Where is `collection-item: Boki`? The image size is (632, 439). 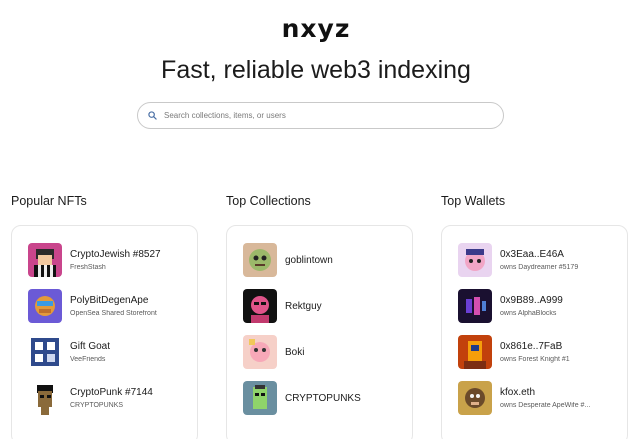
collection-item: Boki is located at coordinates (325, 352).